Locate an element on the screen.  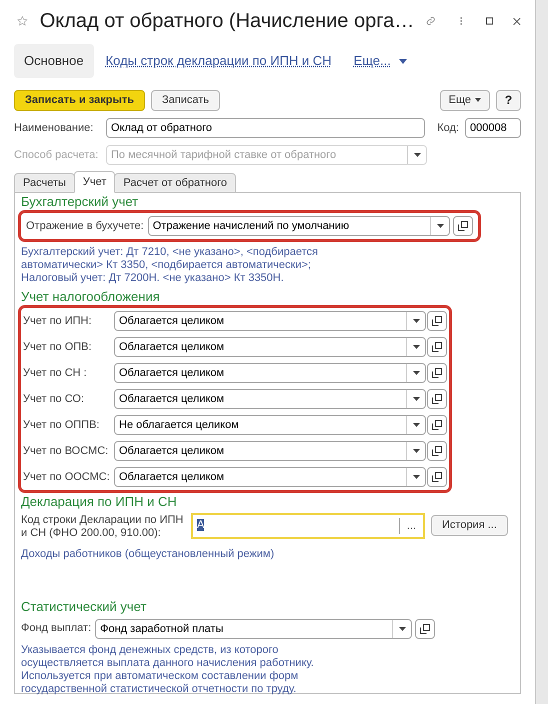
help-button: ? is located at coordinates (508, 100).